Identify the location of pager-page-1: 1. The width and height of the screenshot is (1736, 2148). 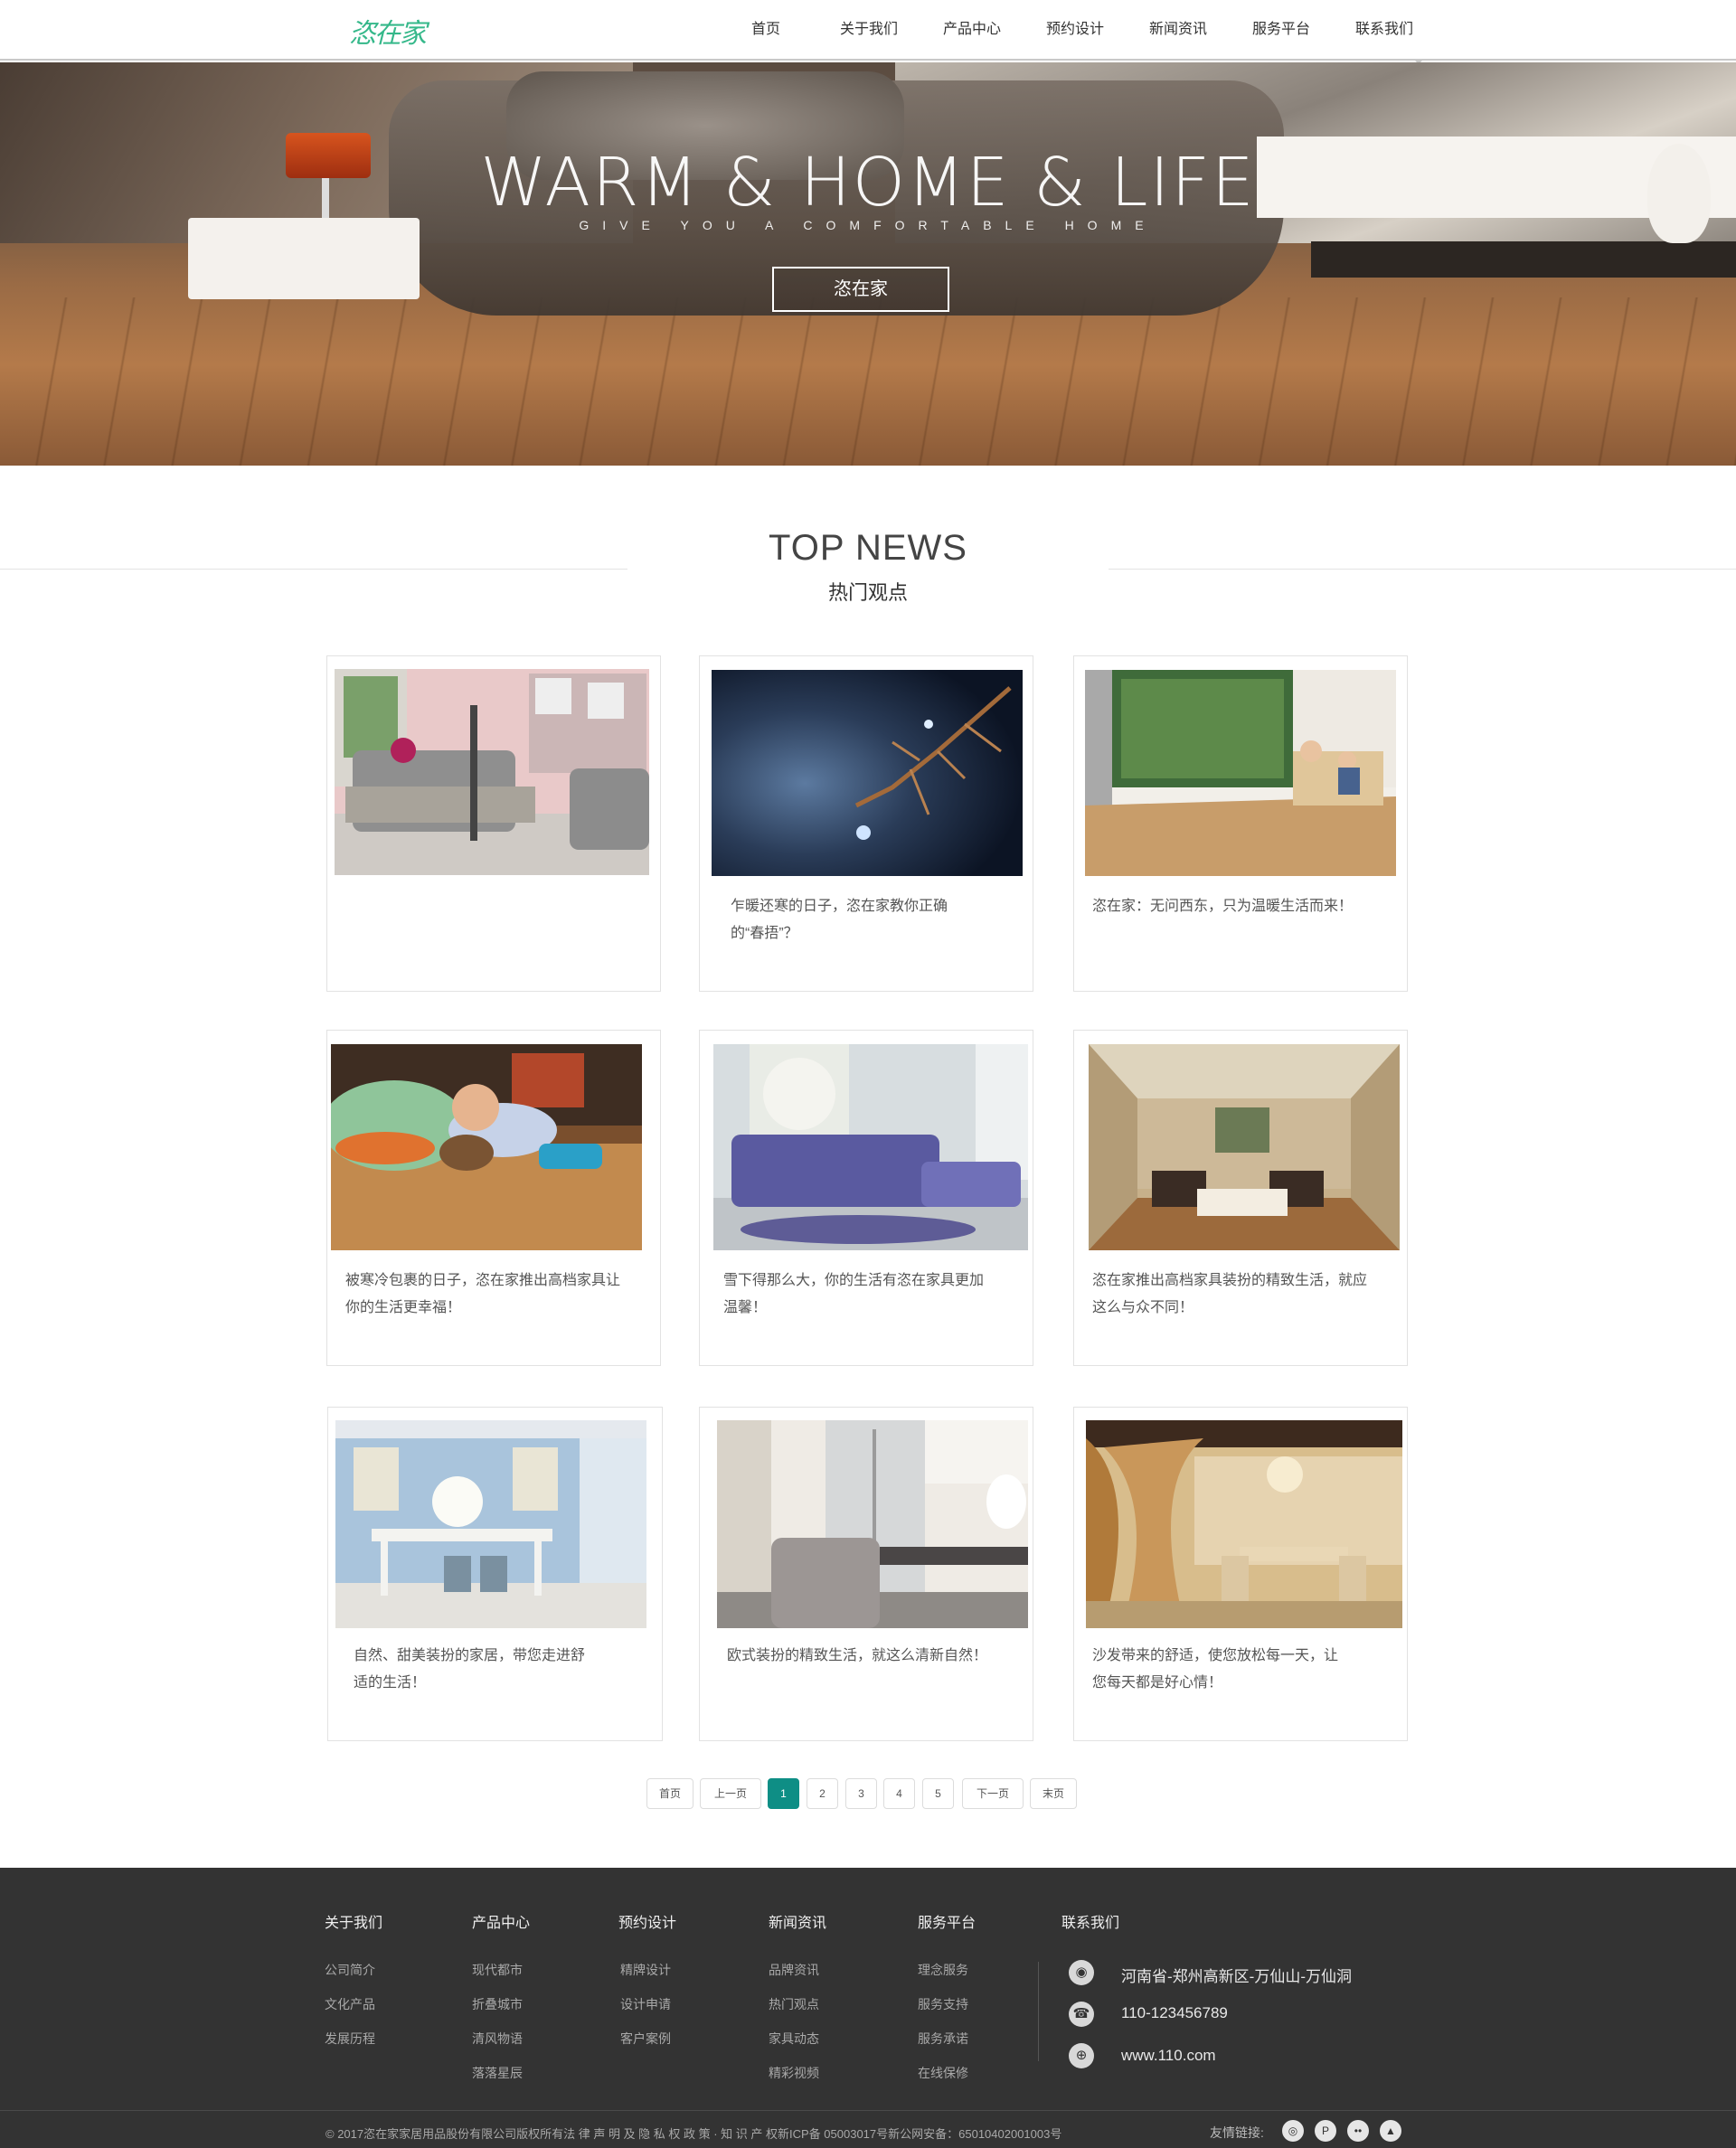
(783, 1794).